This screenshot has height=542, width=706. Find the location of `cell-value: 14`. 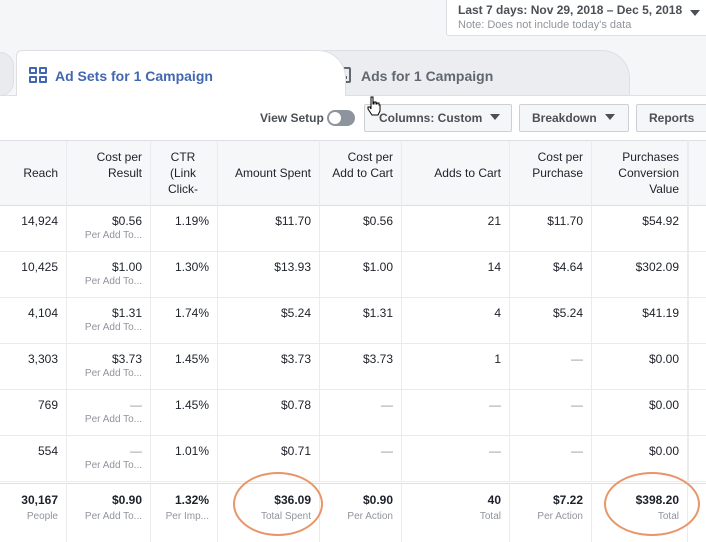

cell-value: 14 is located at coordinates (494, 267).